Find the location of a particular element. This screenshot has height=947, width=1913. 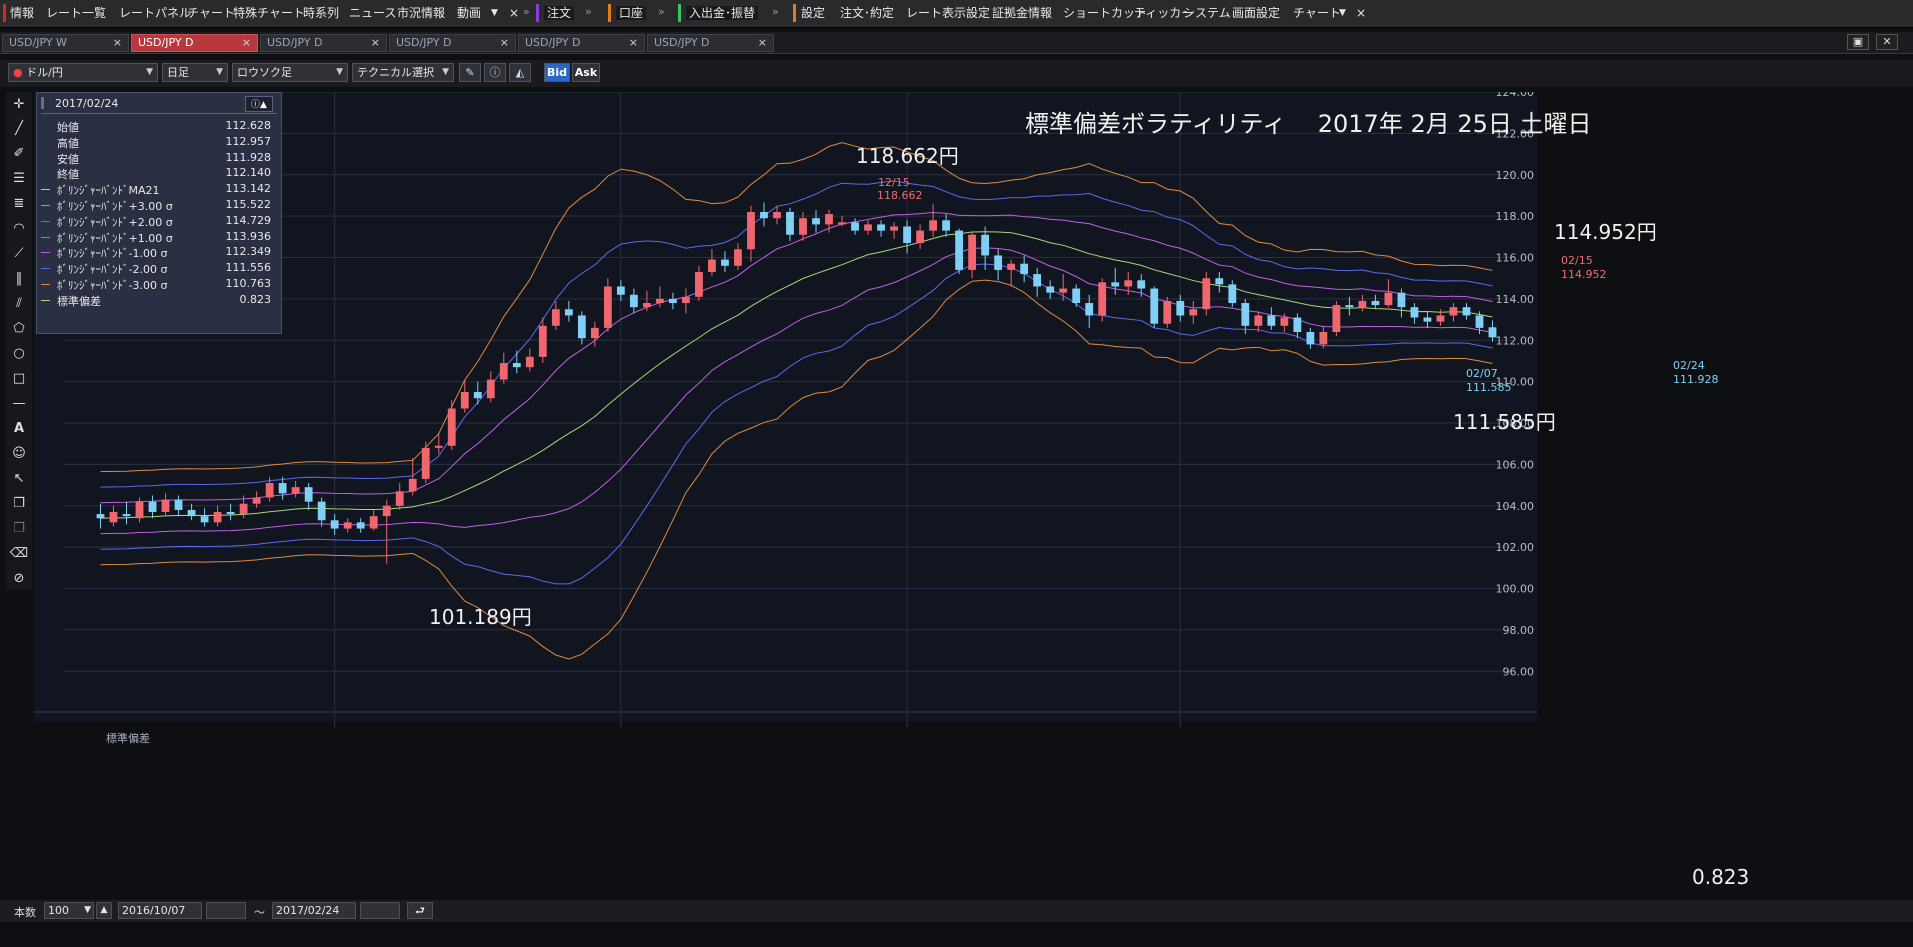

line-icon: — is located at coordinates (19, 404).